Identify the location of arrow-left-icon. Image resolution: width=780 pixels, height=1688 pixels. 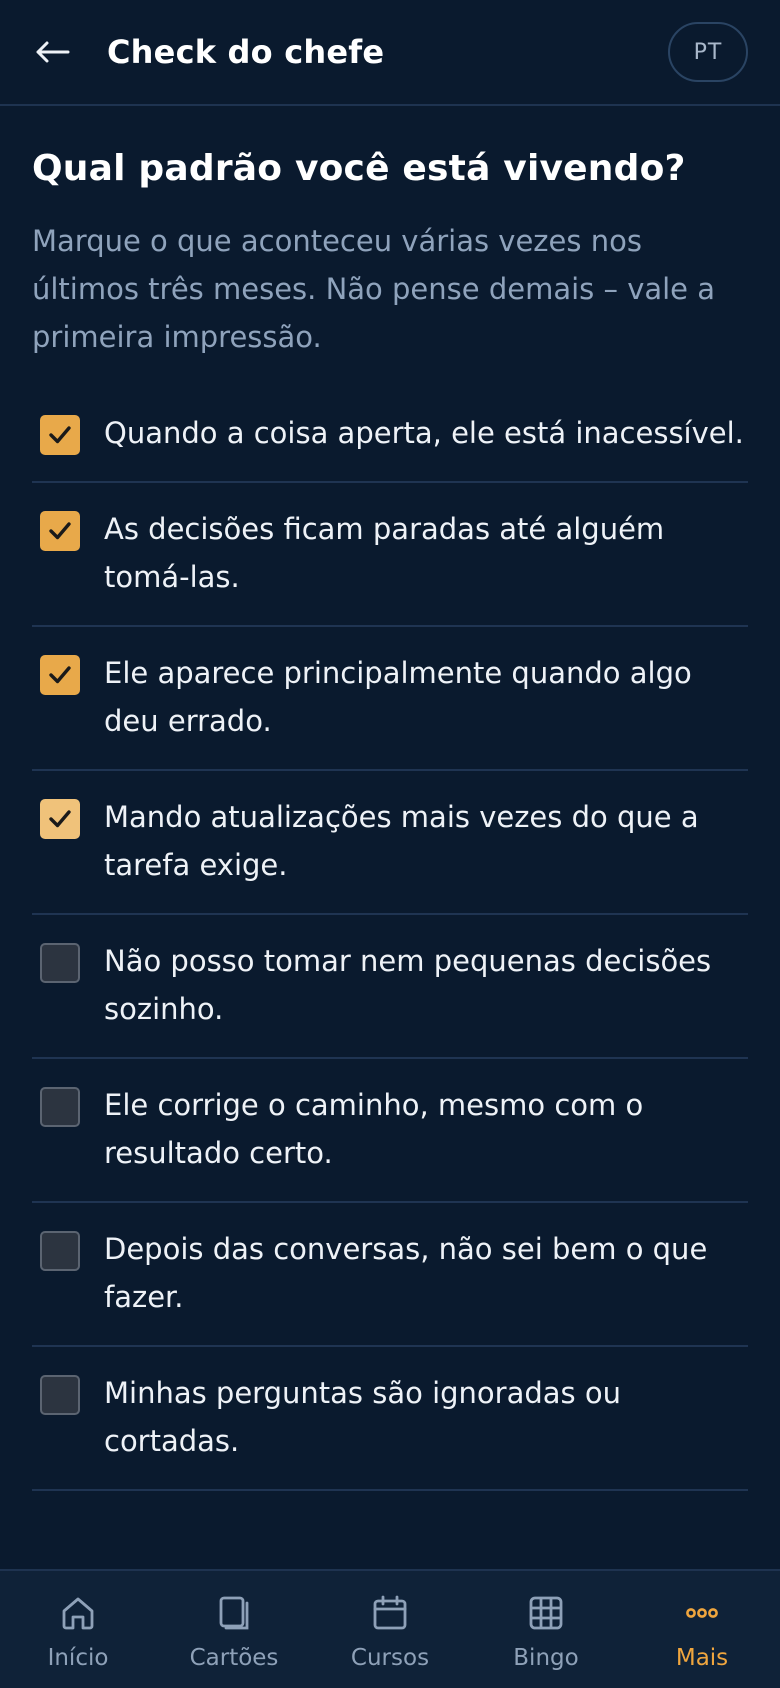
(53, 52).